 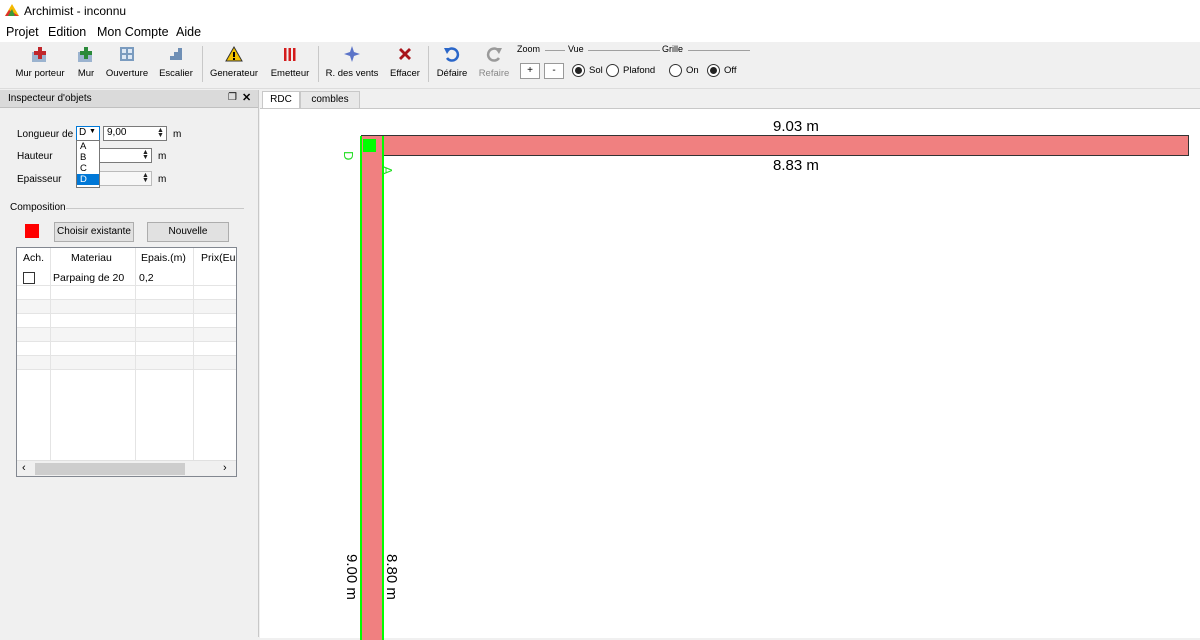 I want to click on longueur-side-dropdown: A B C D, so click(x=88, y=164).